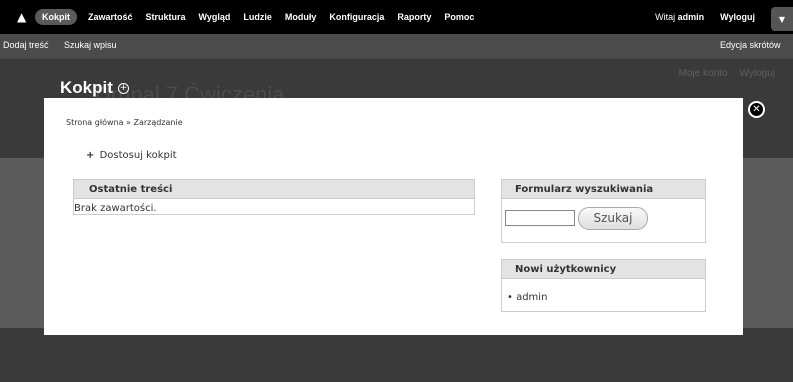 This screenshot has height=382, width=793. What do you see at coordinates (414, 17) in the screenshot?
I see `menu-item-raporty: Raporty` at bounding box center [414, 17].